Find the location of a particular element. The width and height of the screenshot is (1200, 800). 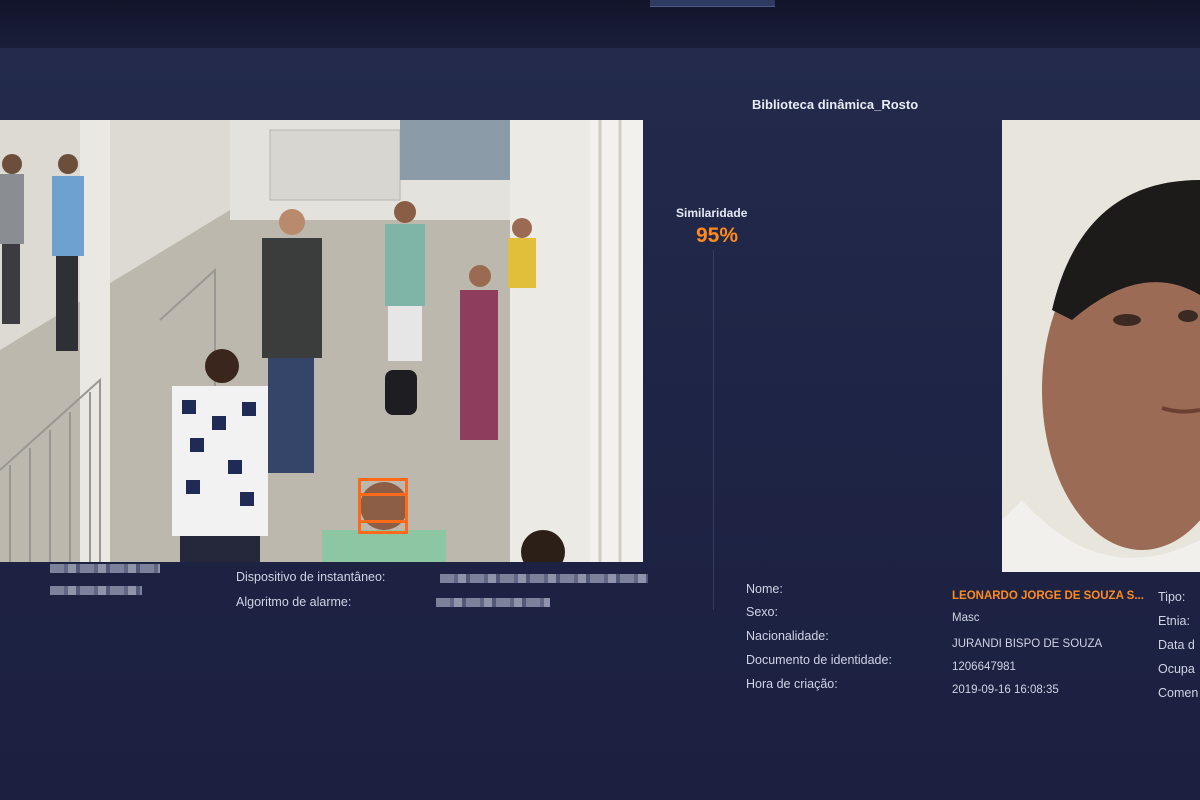

redacted-algorithm-value is located at coordinates (493, 602).